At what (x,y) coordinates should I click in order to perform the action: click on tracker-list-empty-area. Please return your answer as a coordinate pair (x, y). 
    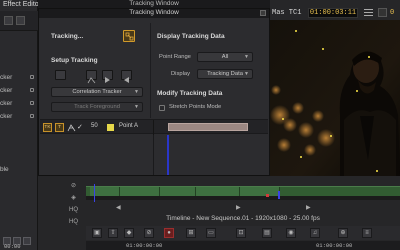
    Looking at the image, I should click on (154, 155).